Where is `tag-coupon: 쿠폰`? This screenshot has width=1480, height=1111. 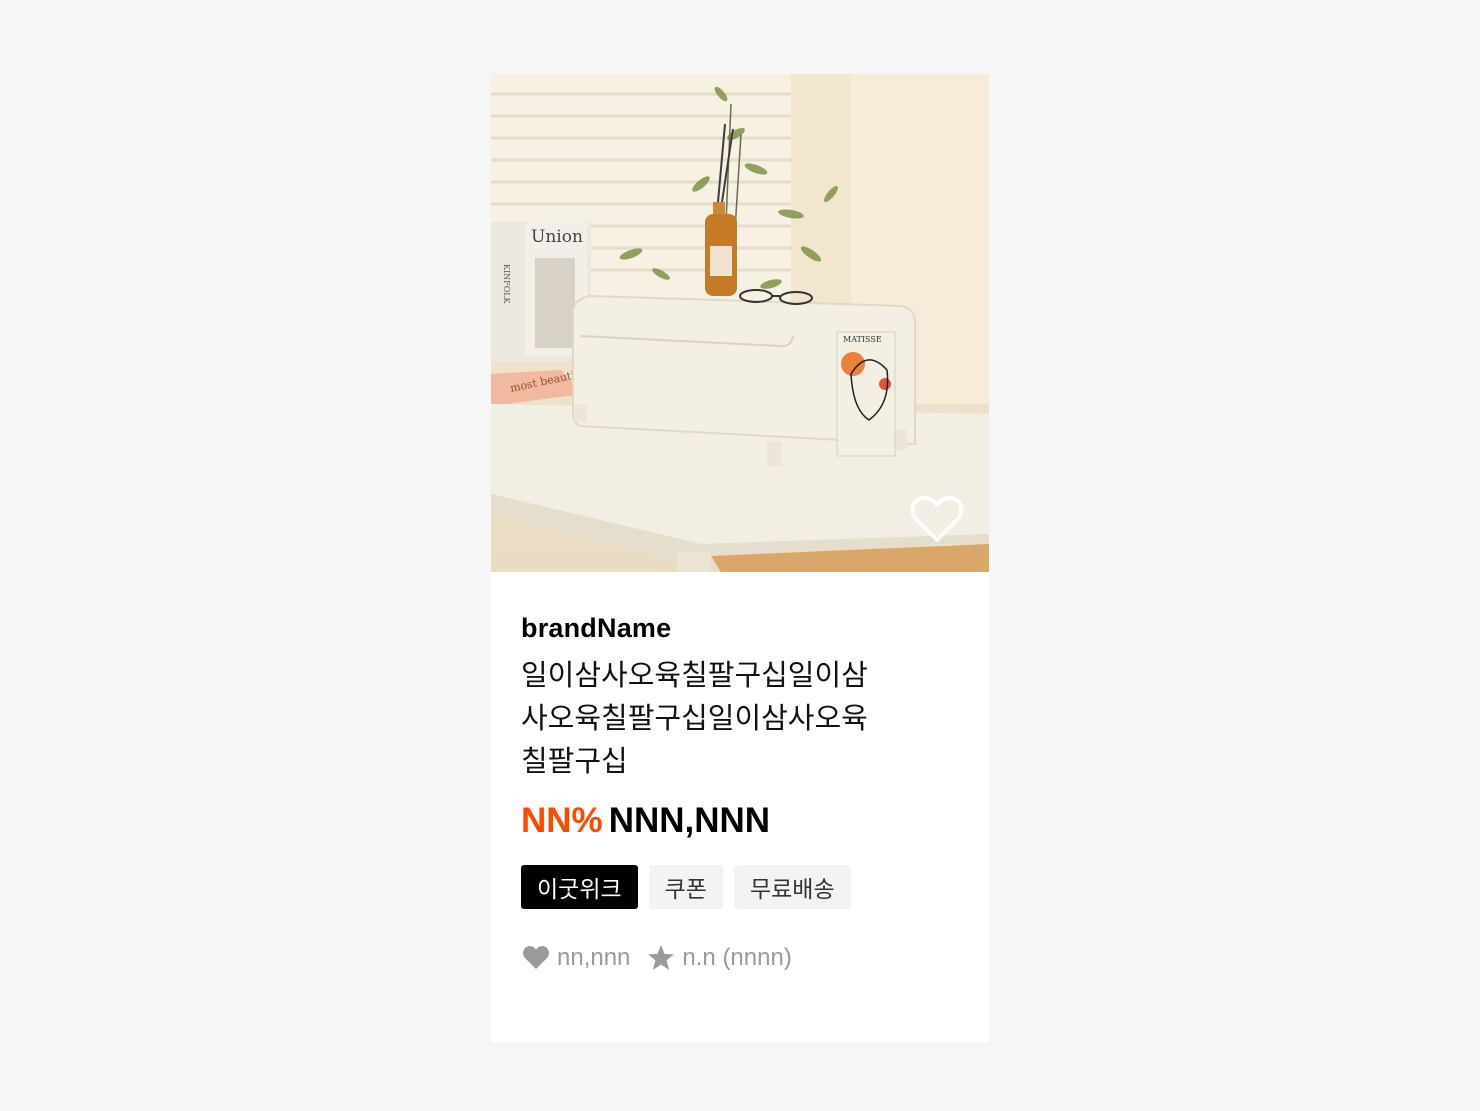
tag-coupon: 쿠폰 is located at coordinates (685, 887).